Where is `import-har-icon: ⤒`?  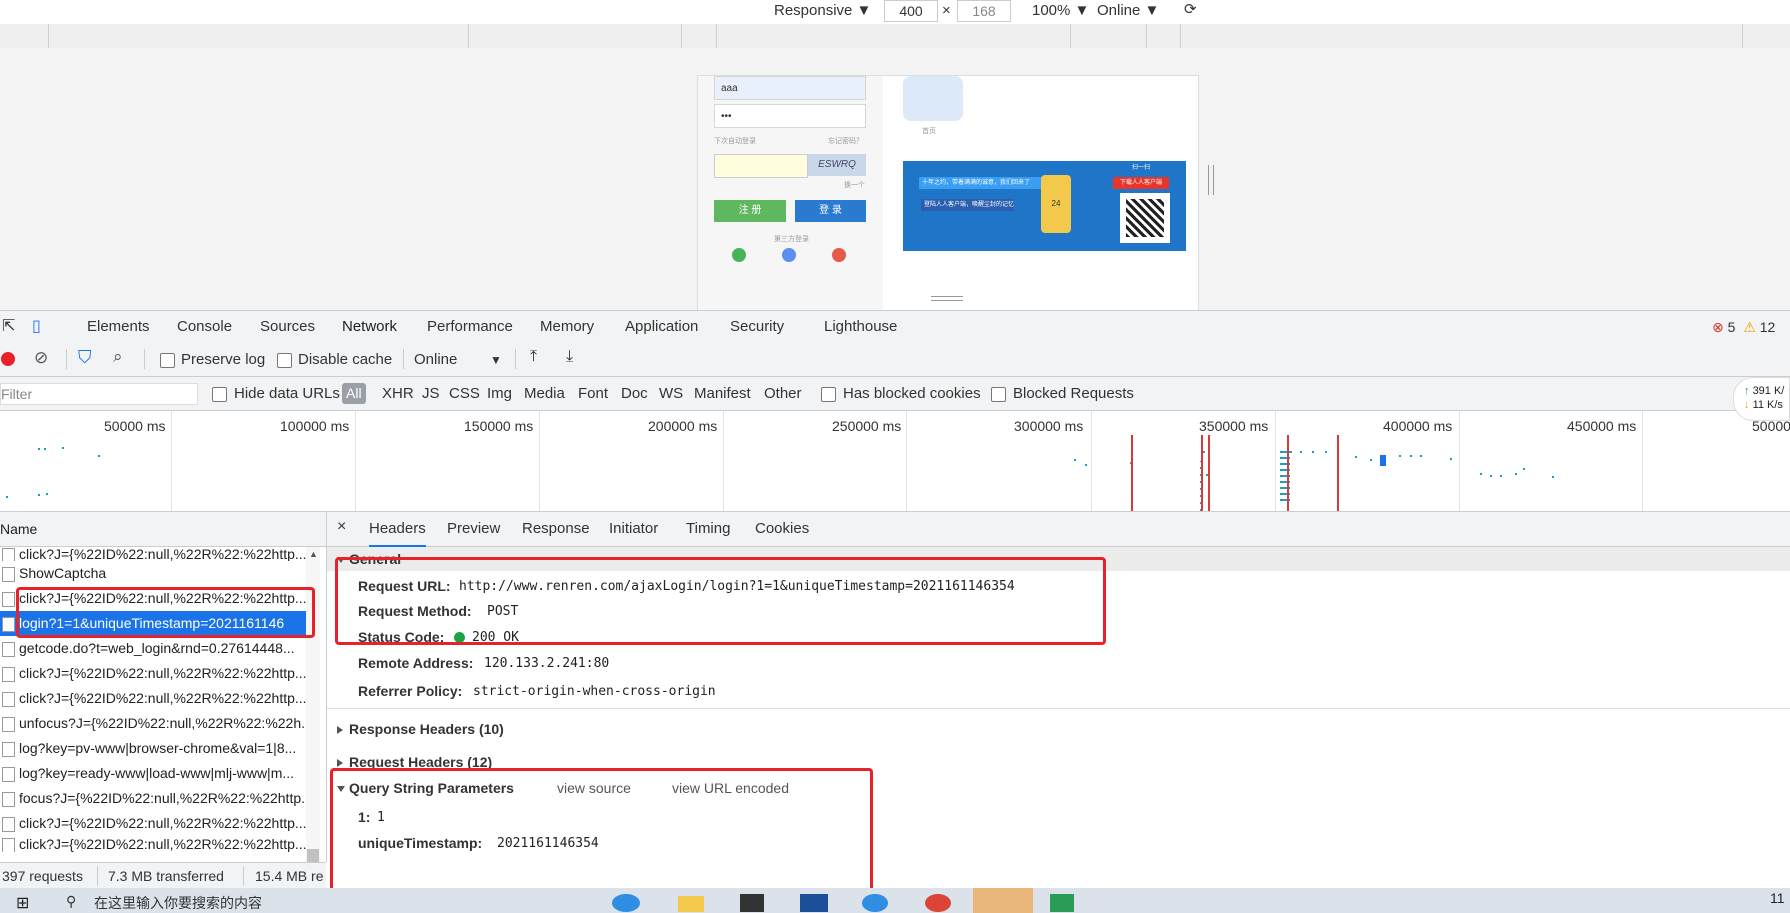
import-har-icon: ⤒ is located at coordinates (533, 357).